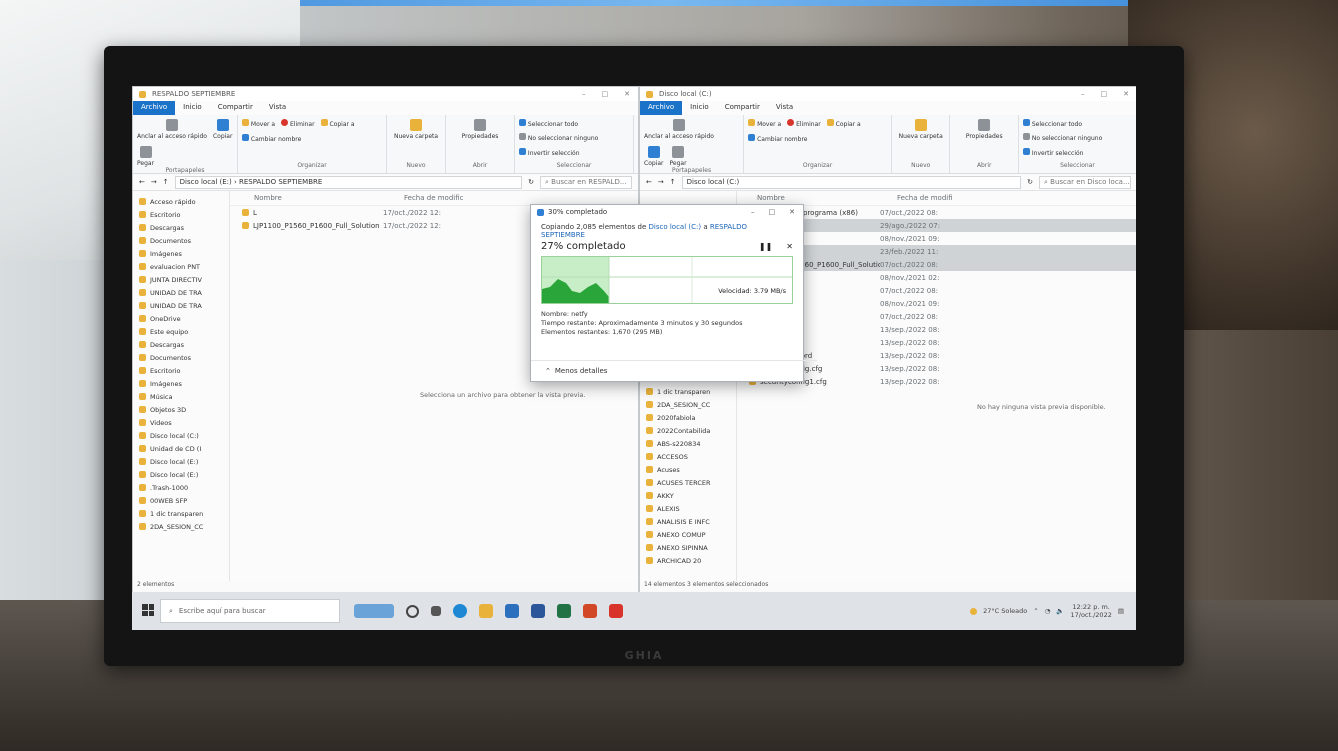 The image size is (1338, 751). Describe the element at coordinates (688, 560) in the screenshot. I see `nav-item: ARCHICAD 20` at that location.